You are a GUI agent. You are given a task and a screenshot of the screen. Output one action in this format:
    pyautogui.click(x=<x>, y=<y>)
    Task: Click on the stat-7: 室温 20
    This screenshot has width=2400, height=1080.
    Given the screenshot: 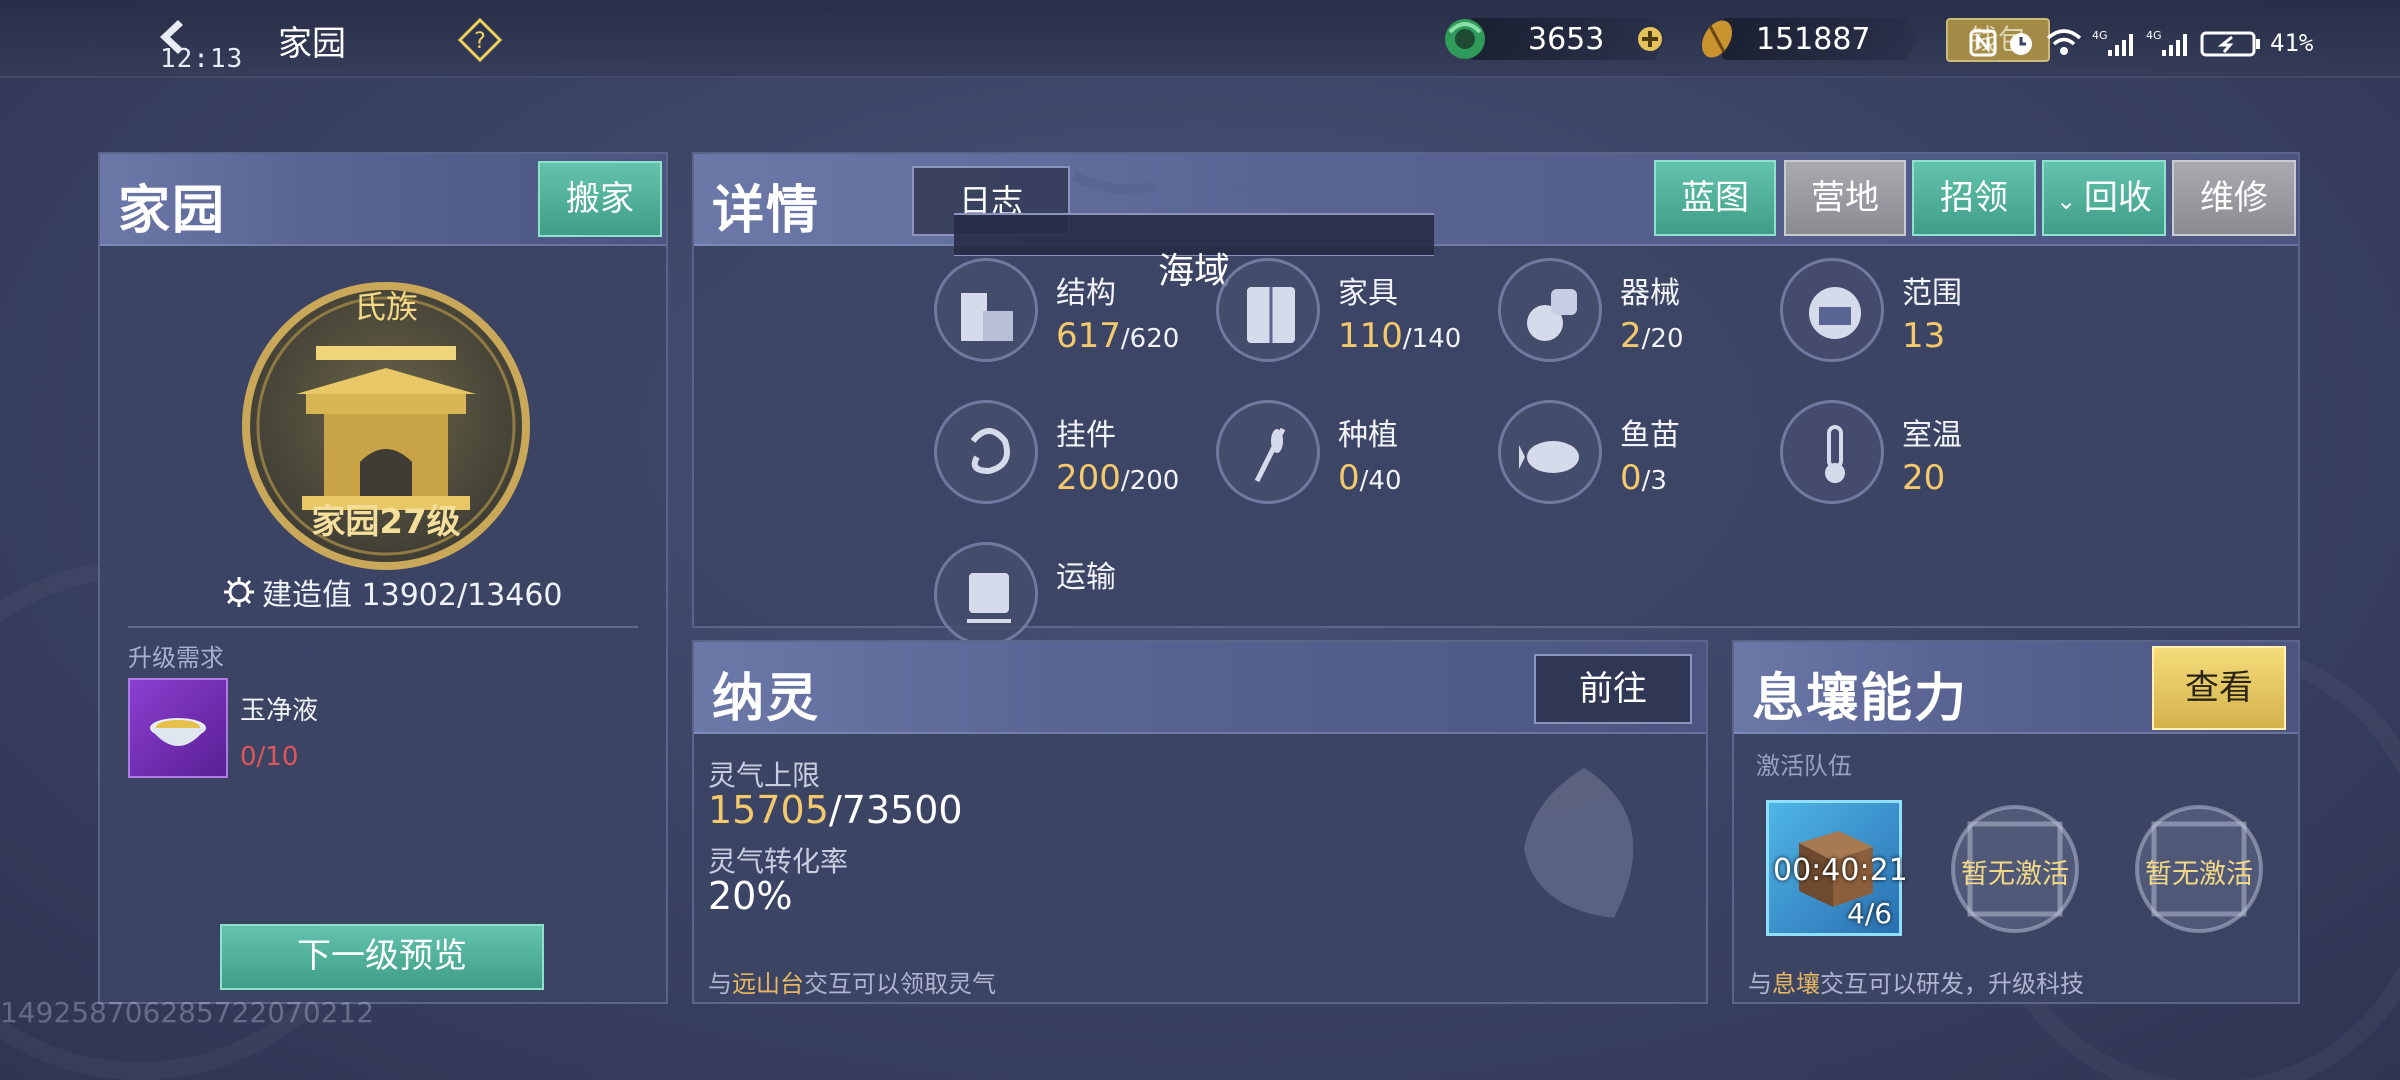 What is the action you would take?
    pyautogui.click(x=1920, y=455)
    